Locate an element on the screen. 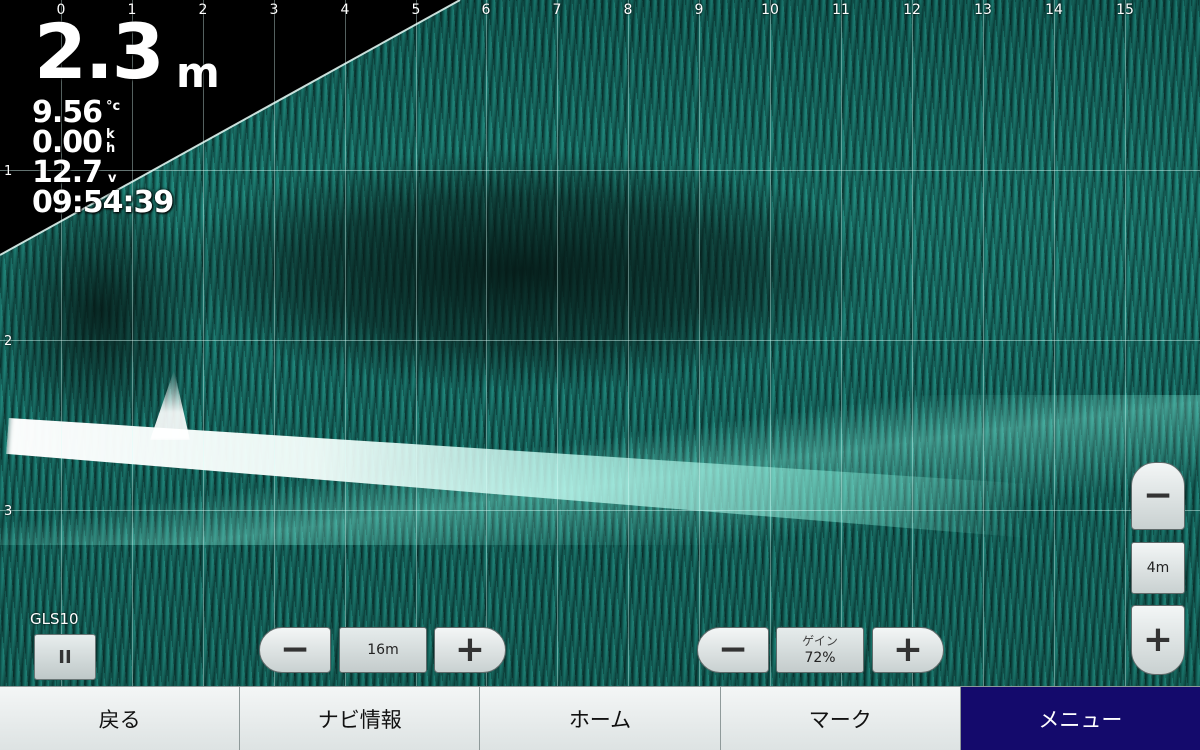  nav-back-button: 戻る is located at coordinates (120, 718).